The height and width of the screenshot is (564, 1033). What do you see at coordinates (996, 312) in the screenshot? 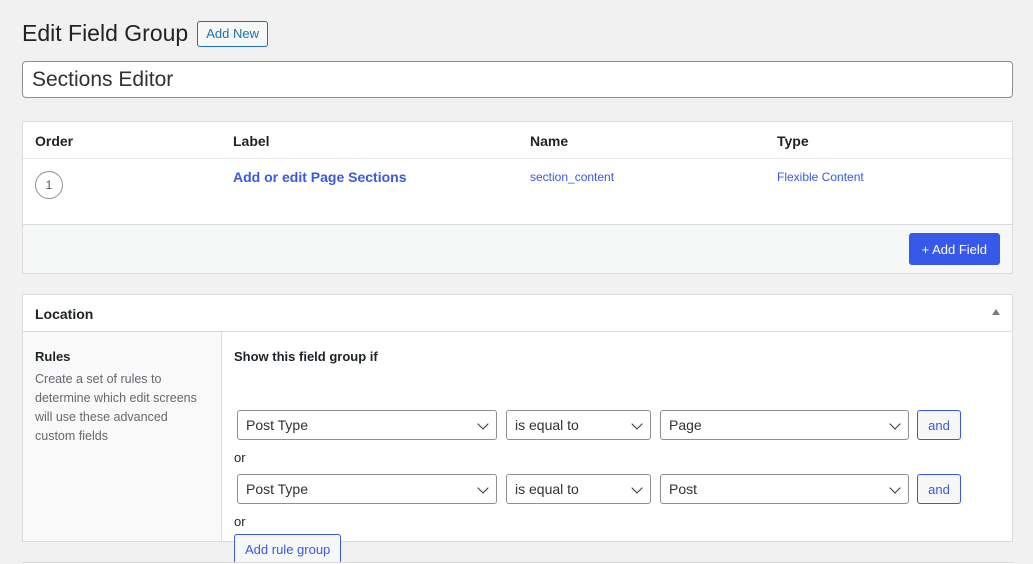
I see `collapse-arrow-icon` at bounding box center [996, 312].